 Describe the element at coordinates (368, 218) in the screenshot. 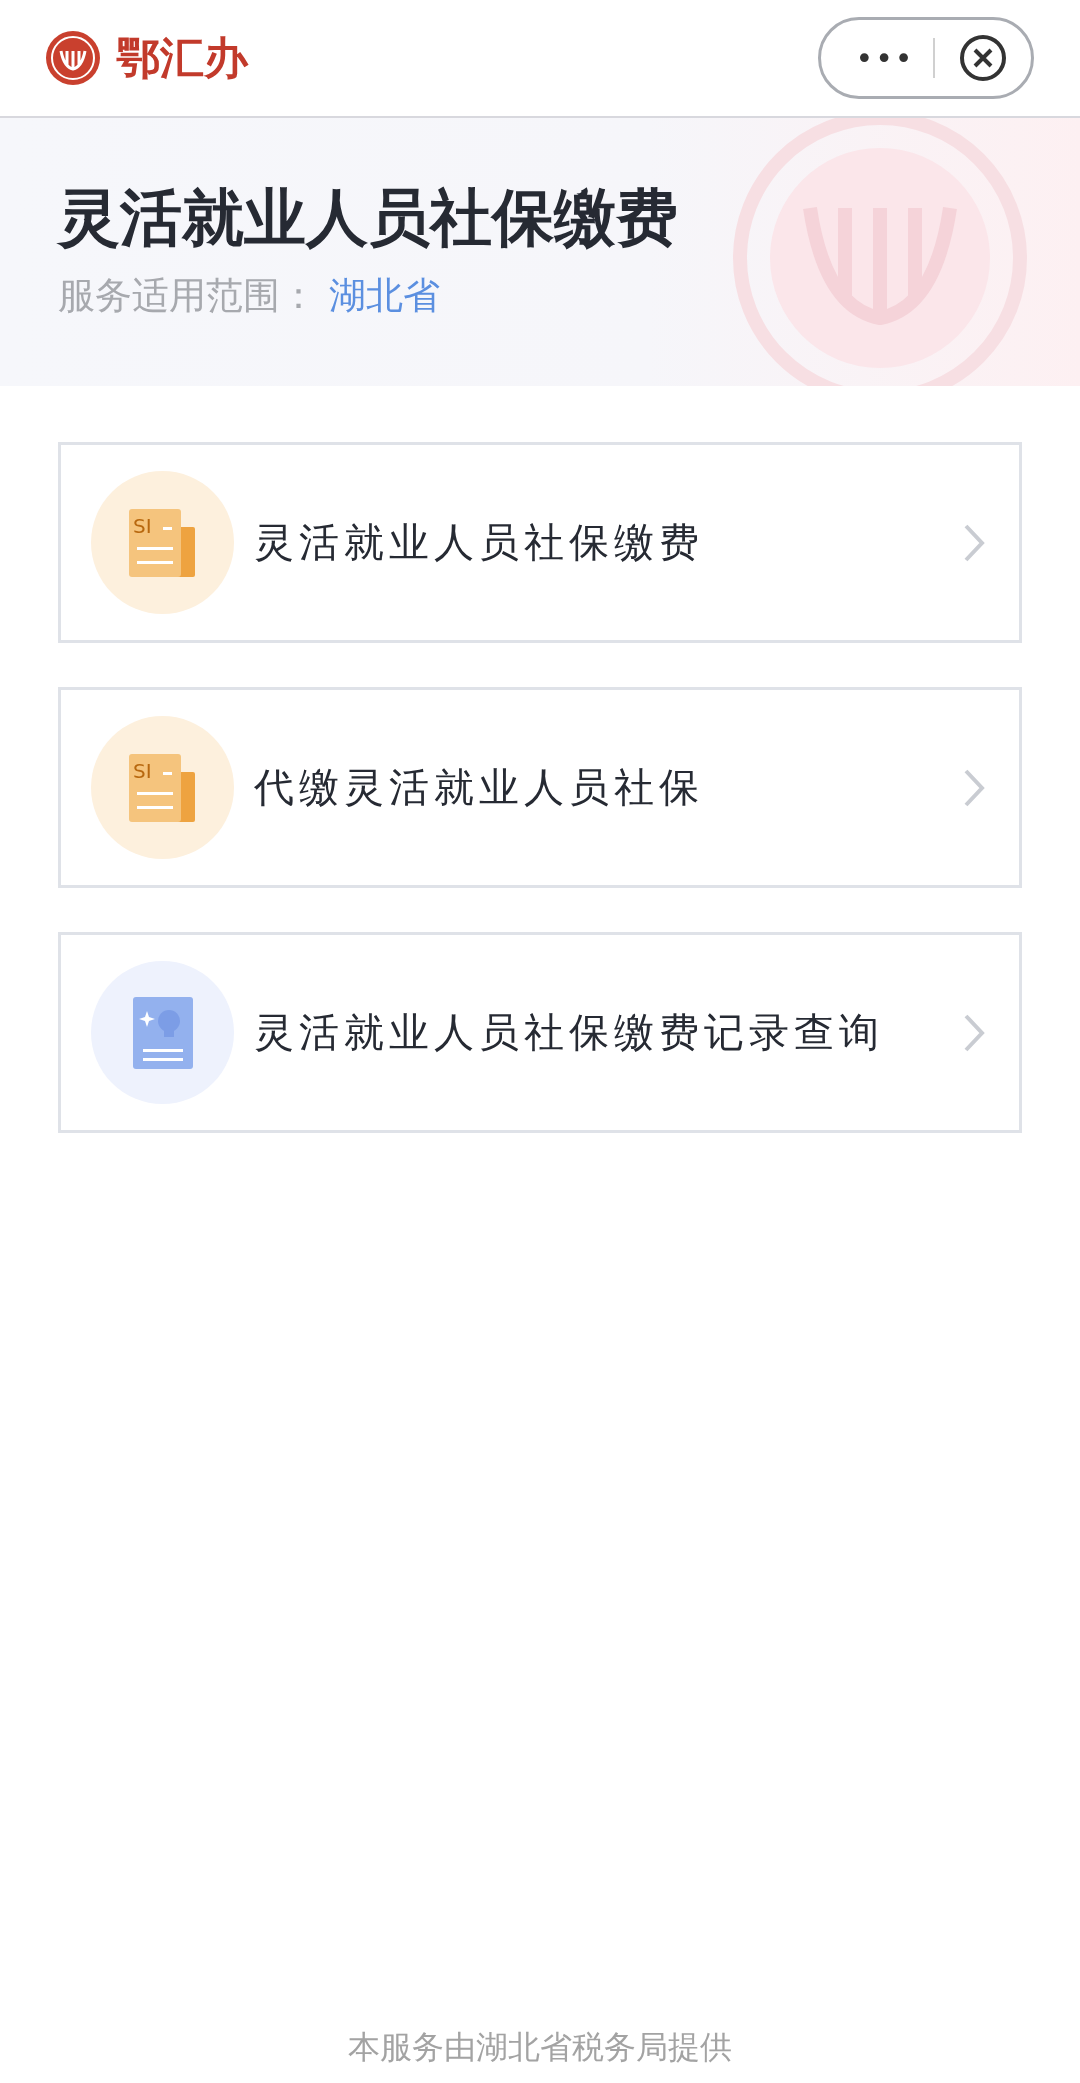

I see `page-title: 灵活就业人员社保缴费` at that location.